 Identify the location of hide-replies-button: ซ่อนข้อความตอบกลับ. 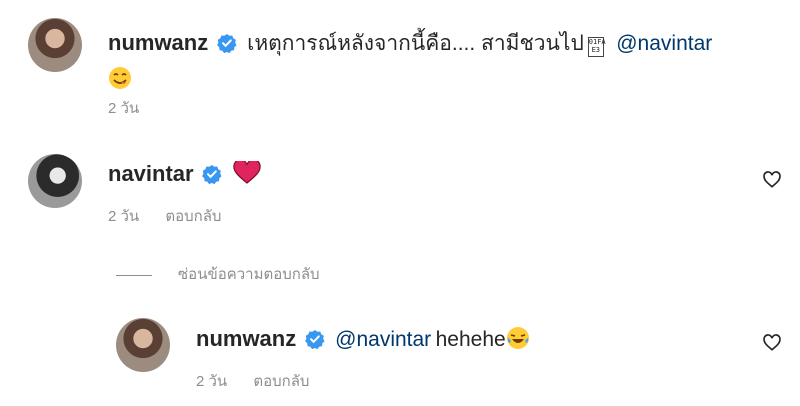
(218, 274).